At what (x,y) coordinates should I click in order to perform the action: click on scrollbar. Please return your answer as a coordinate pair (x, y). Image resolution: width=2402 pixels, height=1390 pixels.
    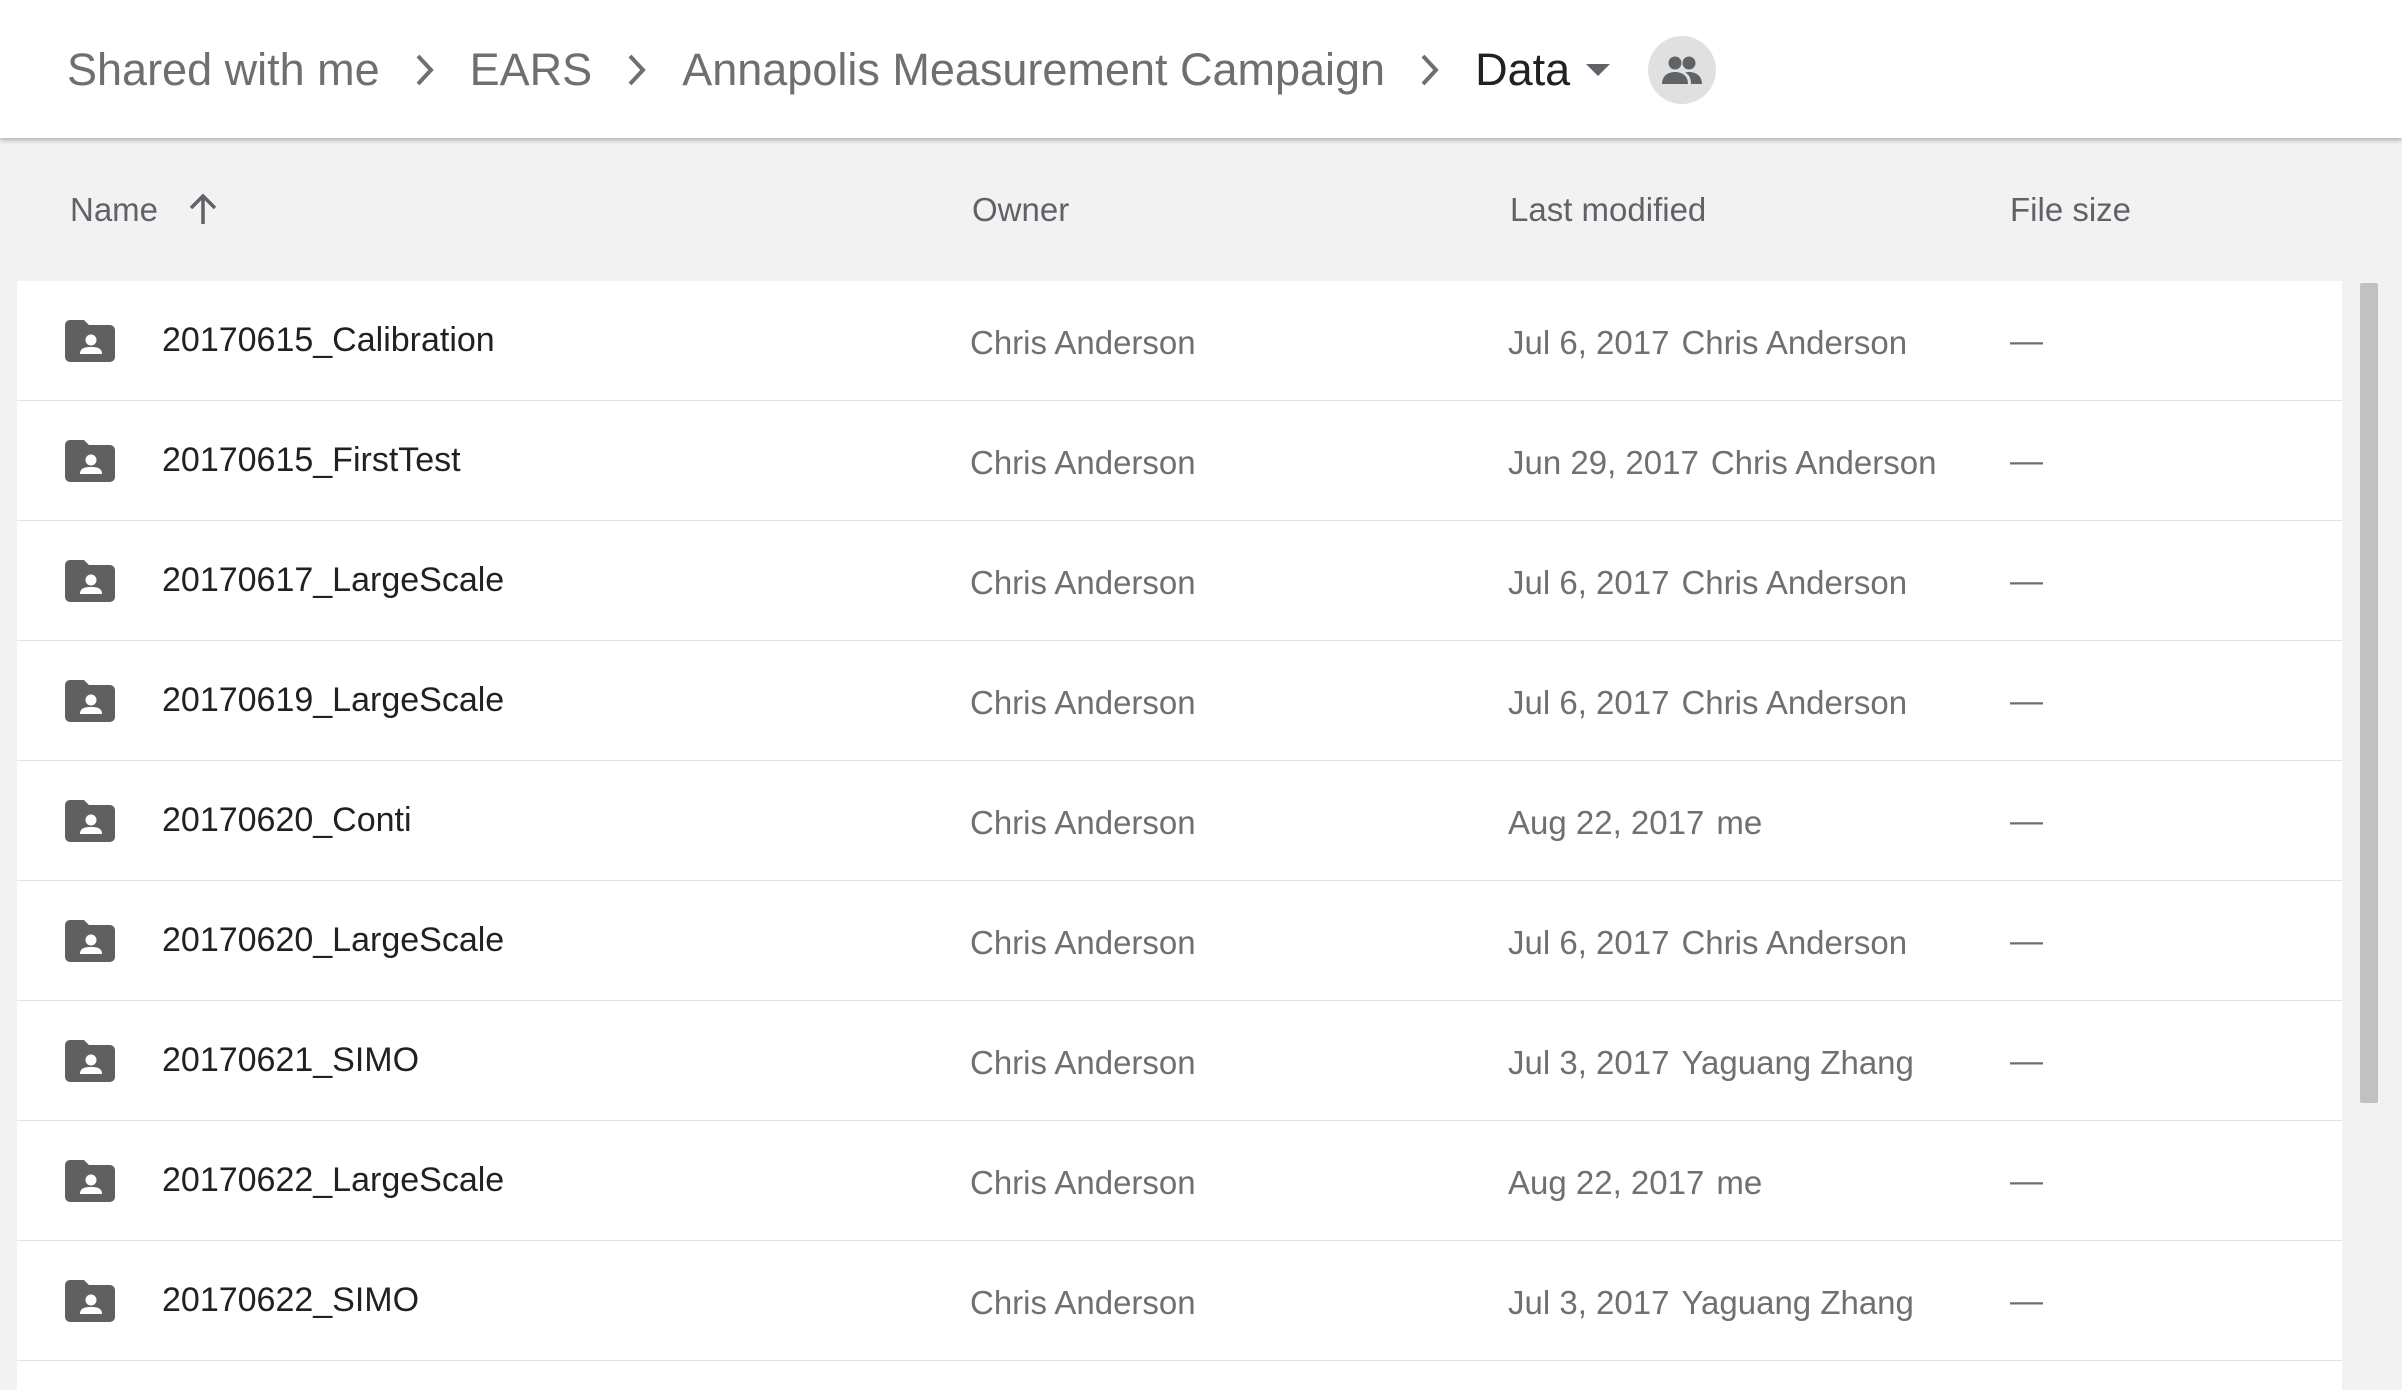
    Looking at the image, I should click on (2369, 835).